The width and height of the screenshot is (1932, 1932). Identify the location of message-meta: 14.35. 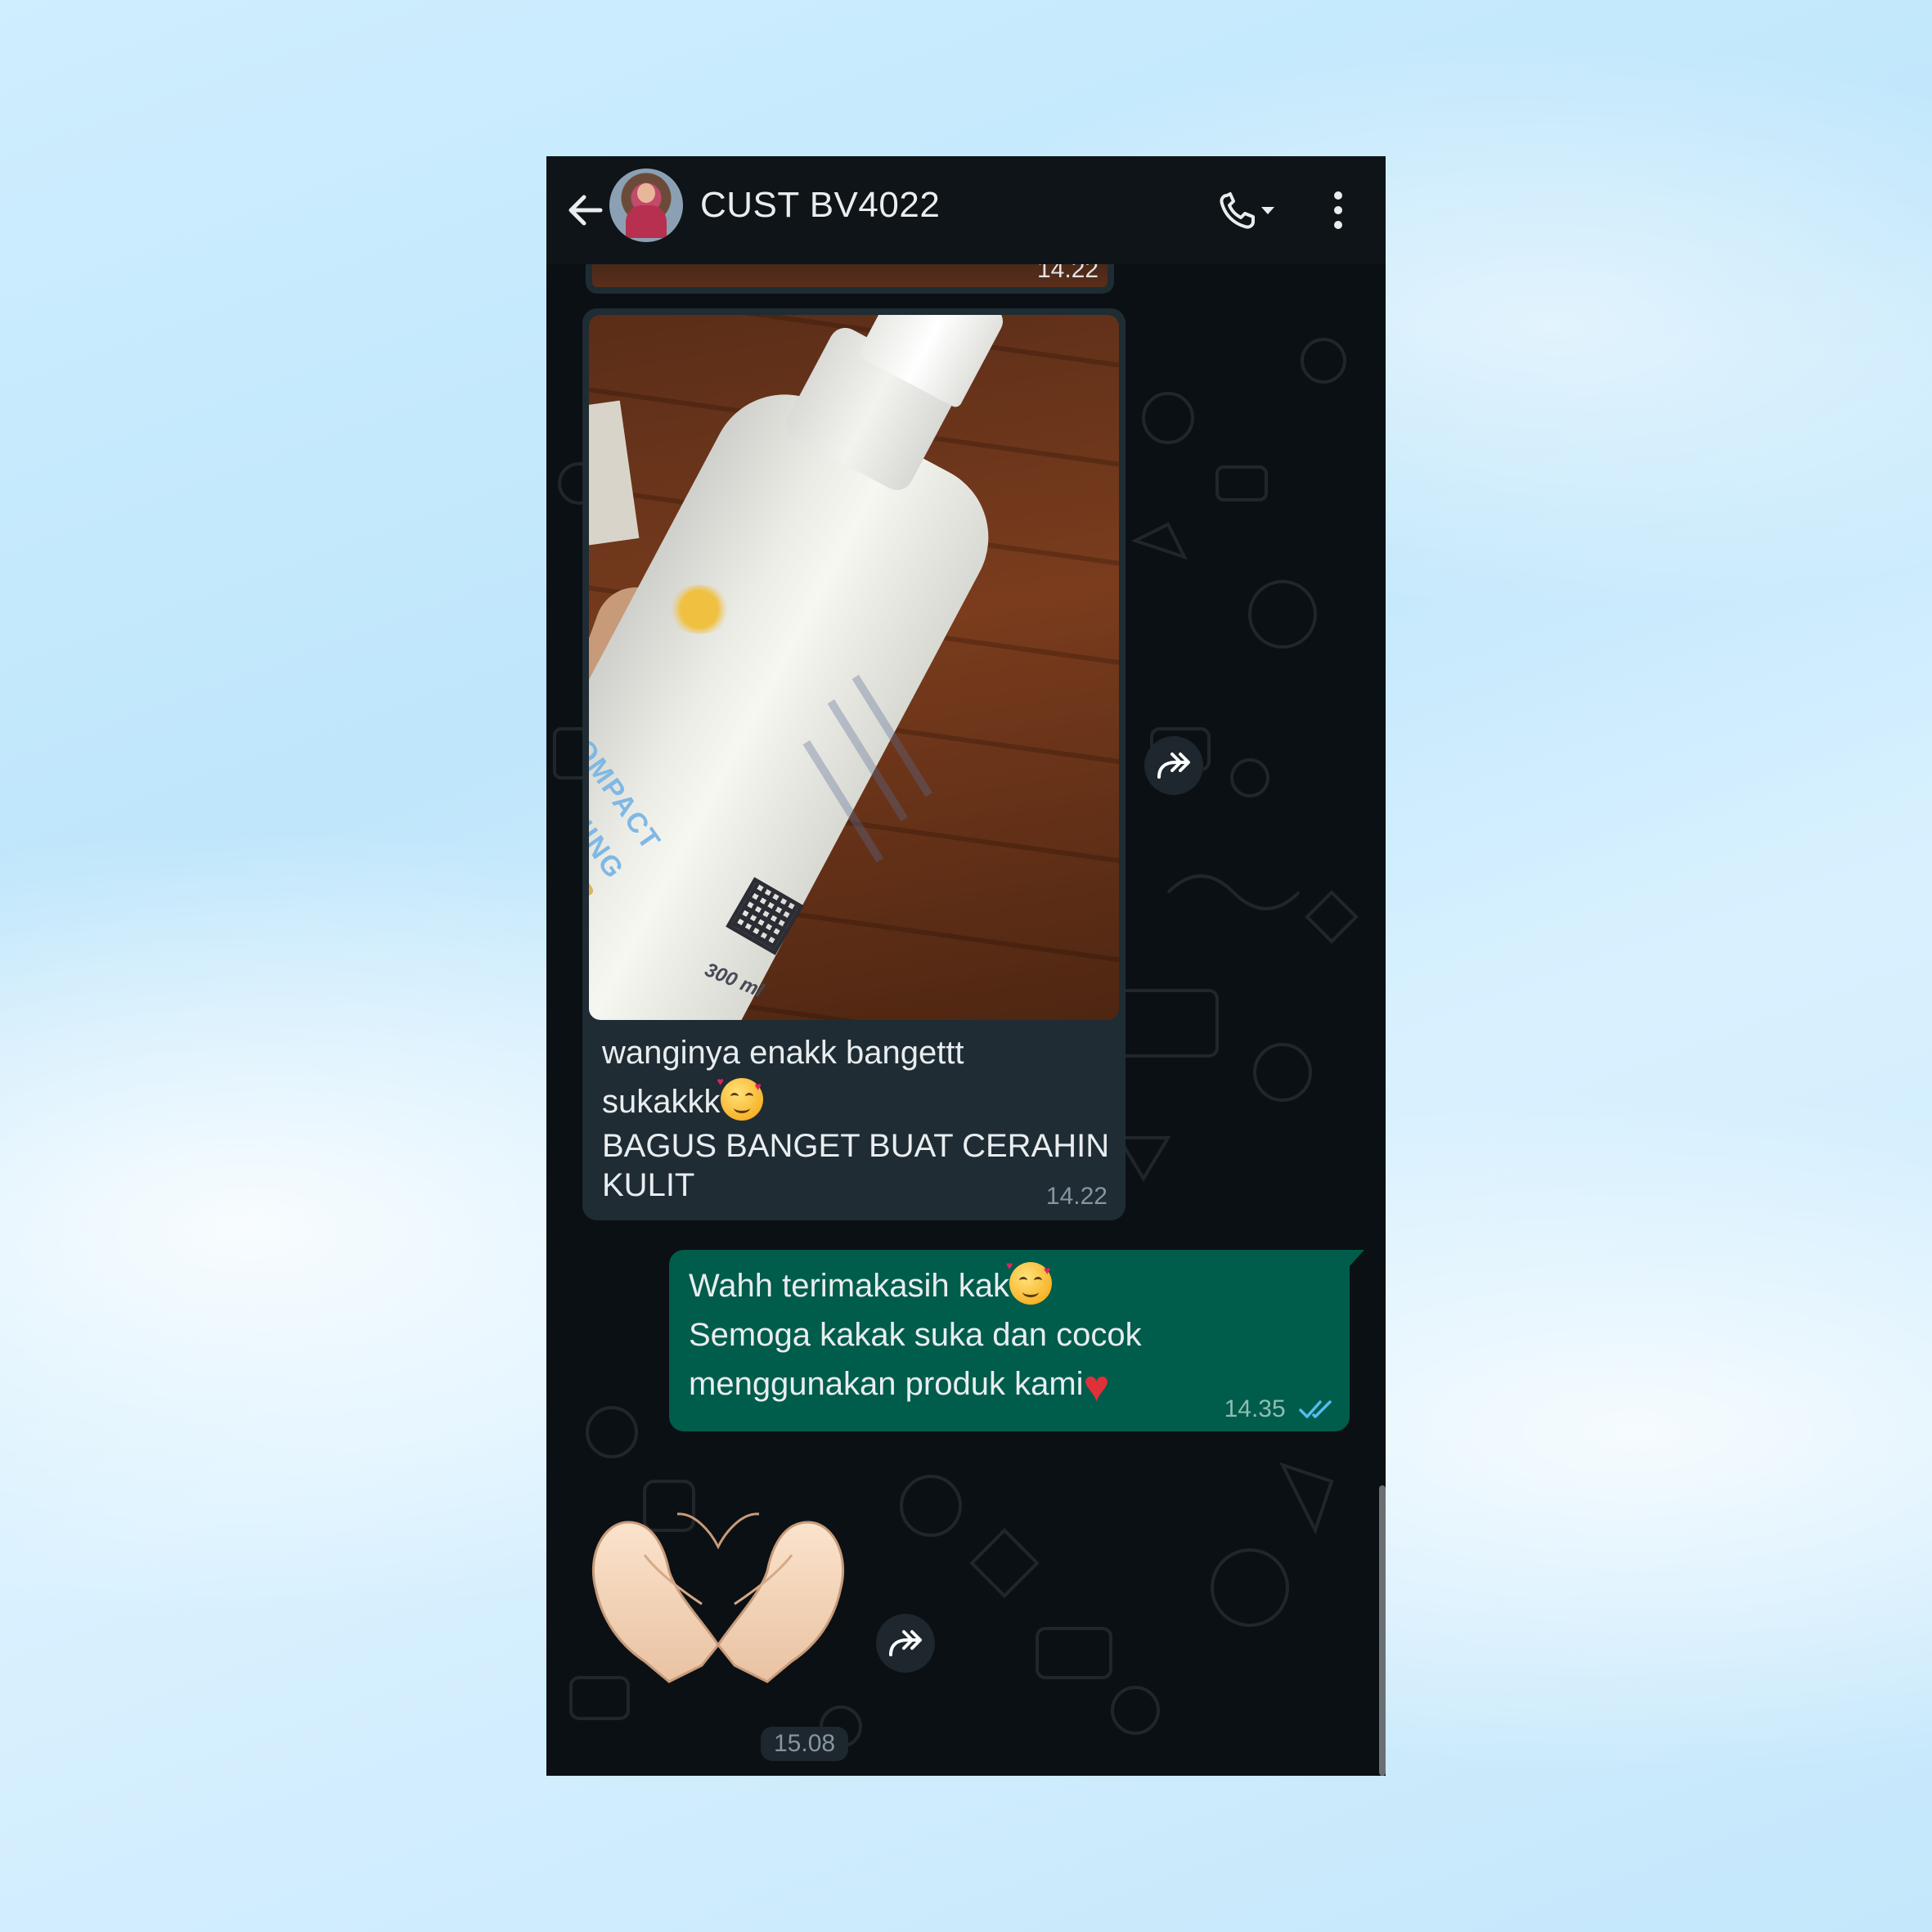
(1279, 1409).